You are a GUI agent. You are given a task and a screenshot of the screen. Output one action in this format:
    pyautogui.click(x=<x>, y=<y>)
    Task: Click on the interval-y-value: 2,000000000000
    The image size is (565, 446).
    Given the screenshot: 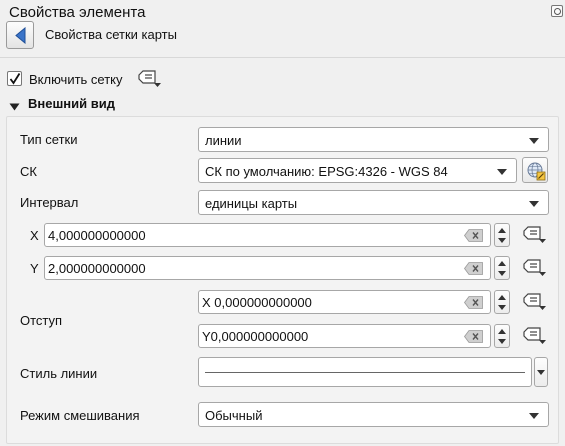 What is the action you would take?
    pyautogui.click(x=97, y=268)
    